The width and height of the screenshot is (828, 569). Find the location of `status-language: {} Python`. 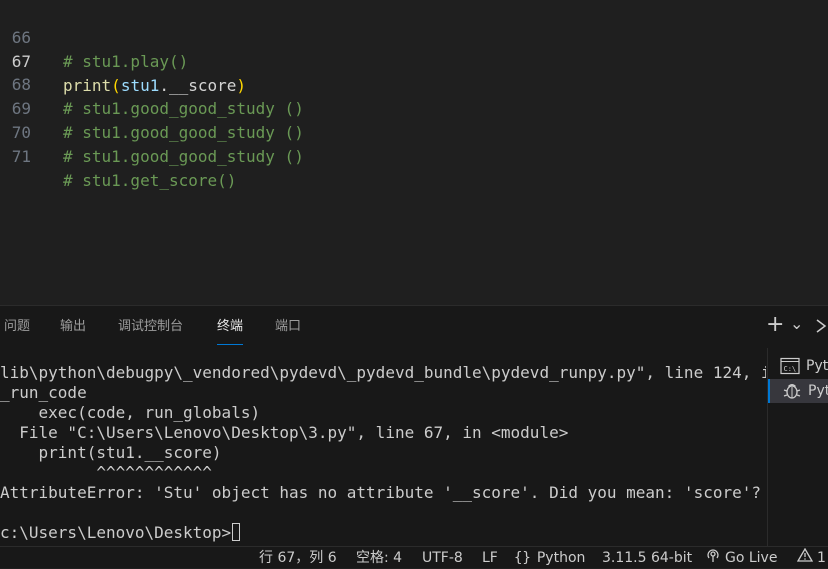

status-language: {} Python is located at coordinates (549, 558).